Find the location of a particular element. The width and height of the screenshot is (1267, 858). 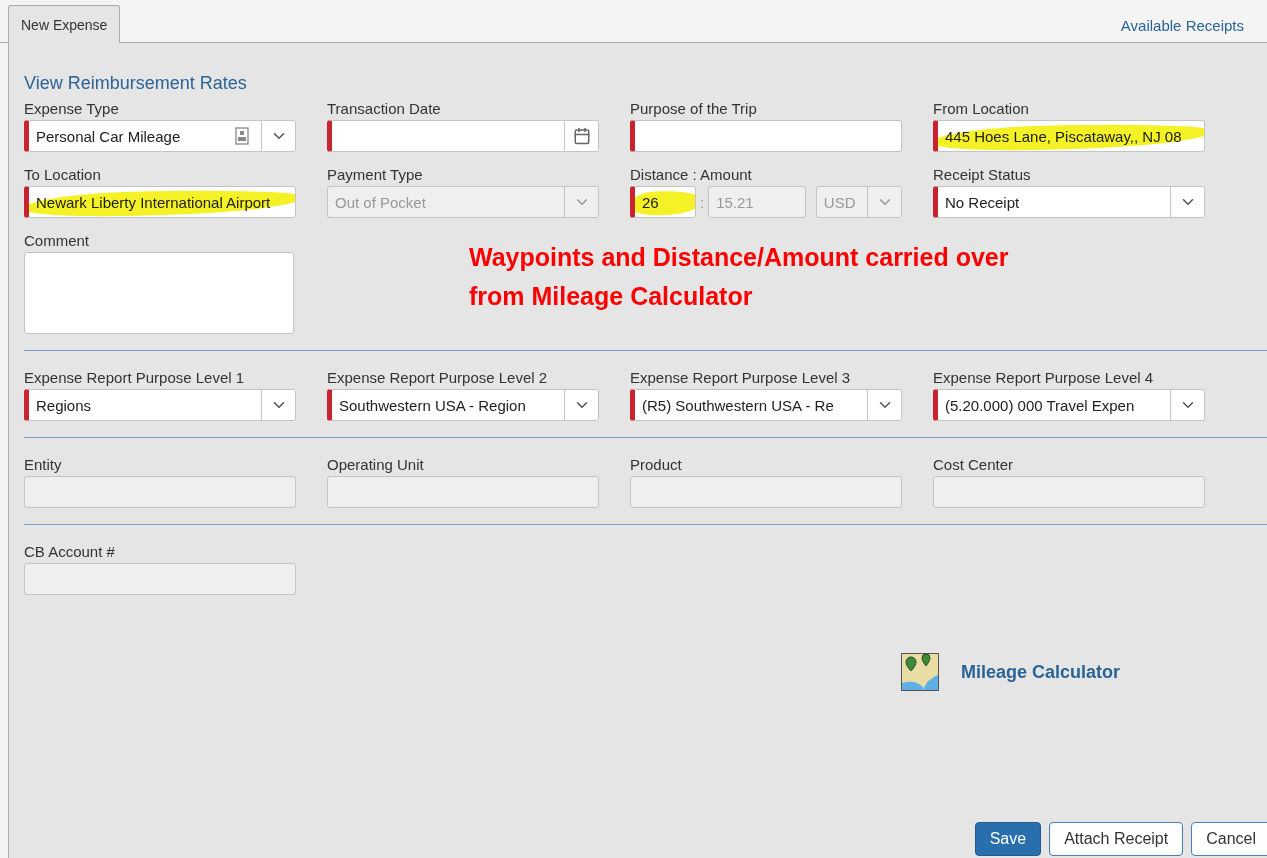

dropdown: Personal Car Mileage is located at coordinates (160, 136).